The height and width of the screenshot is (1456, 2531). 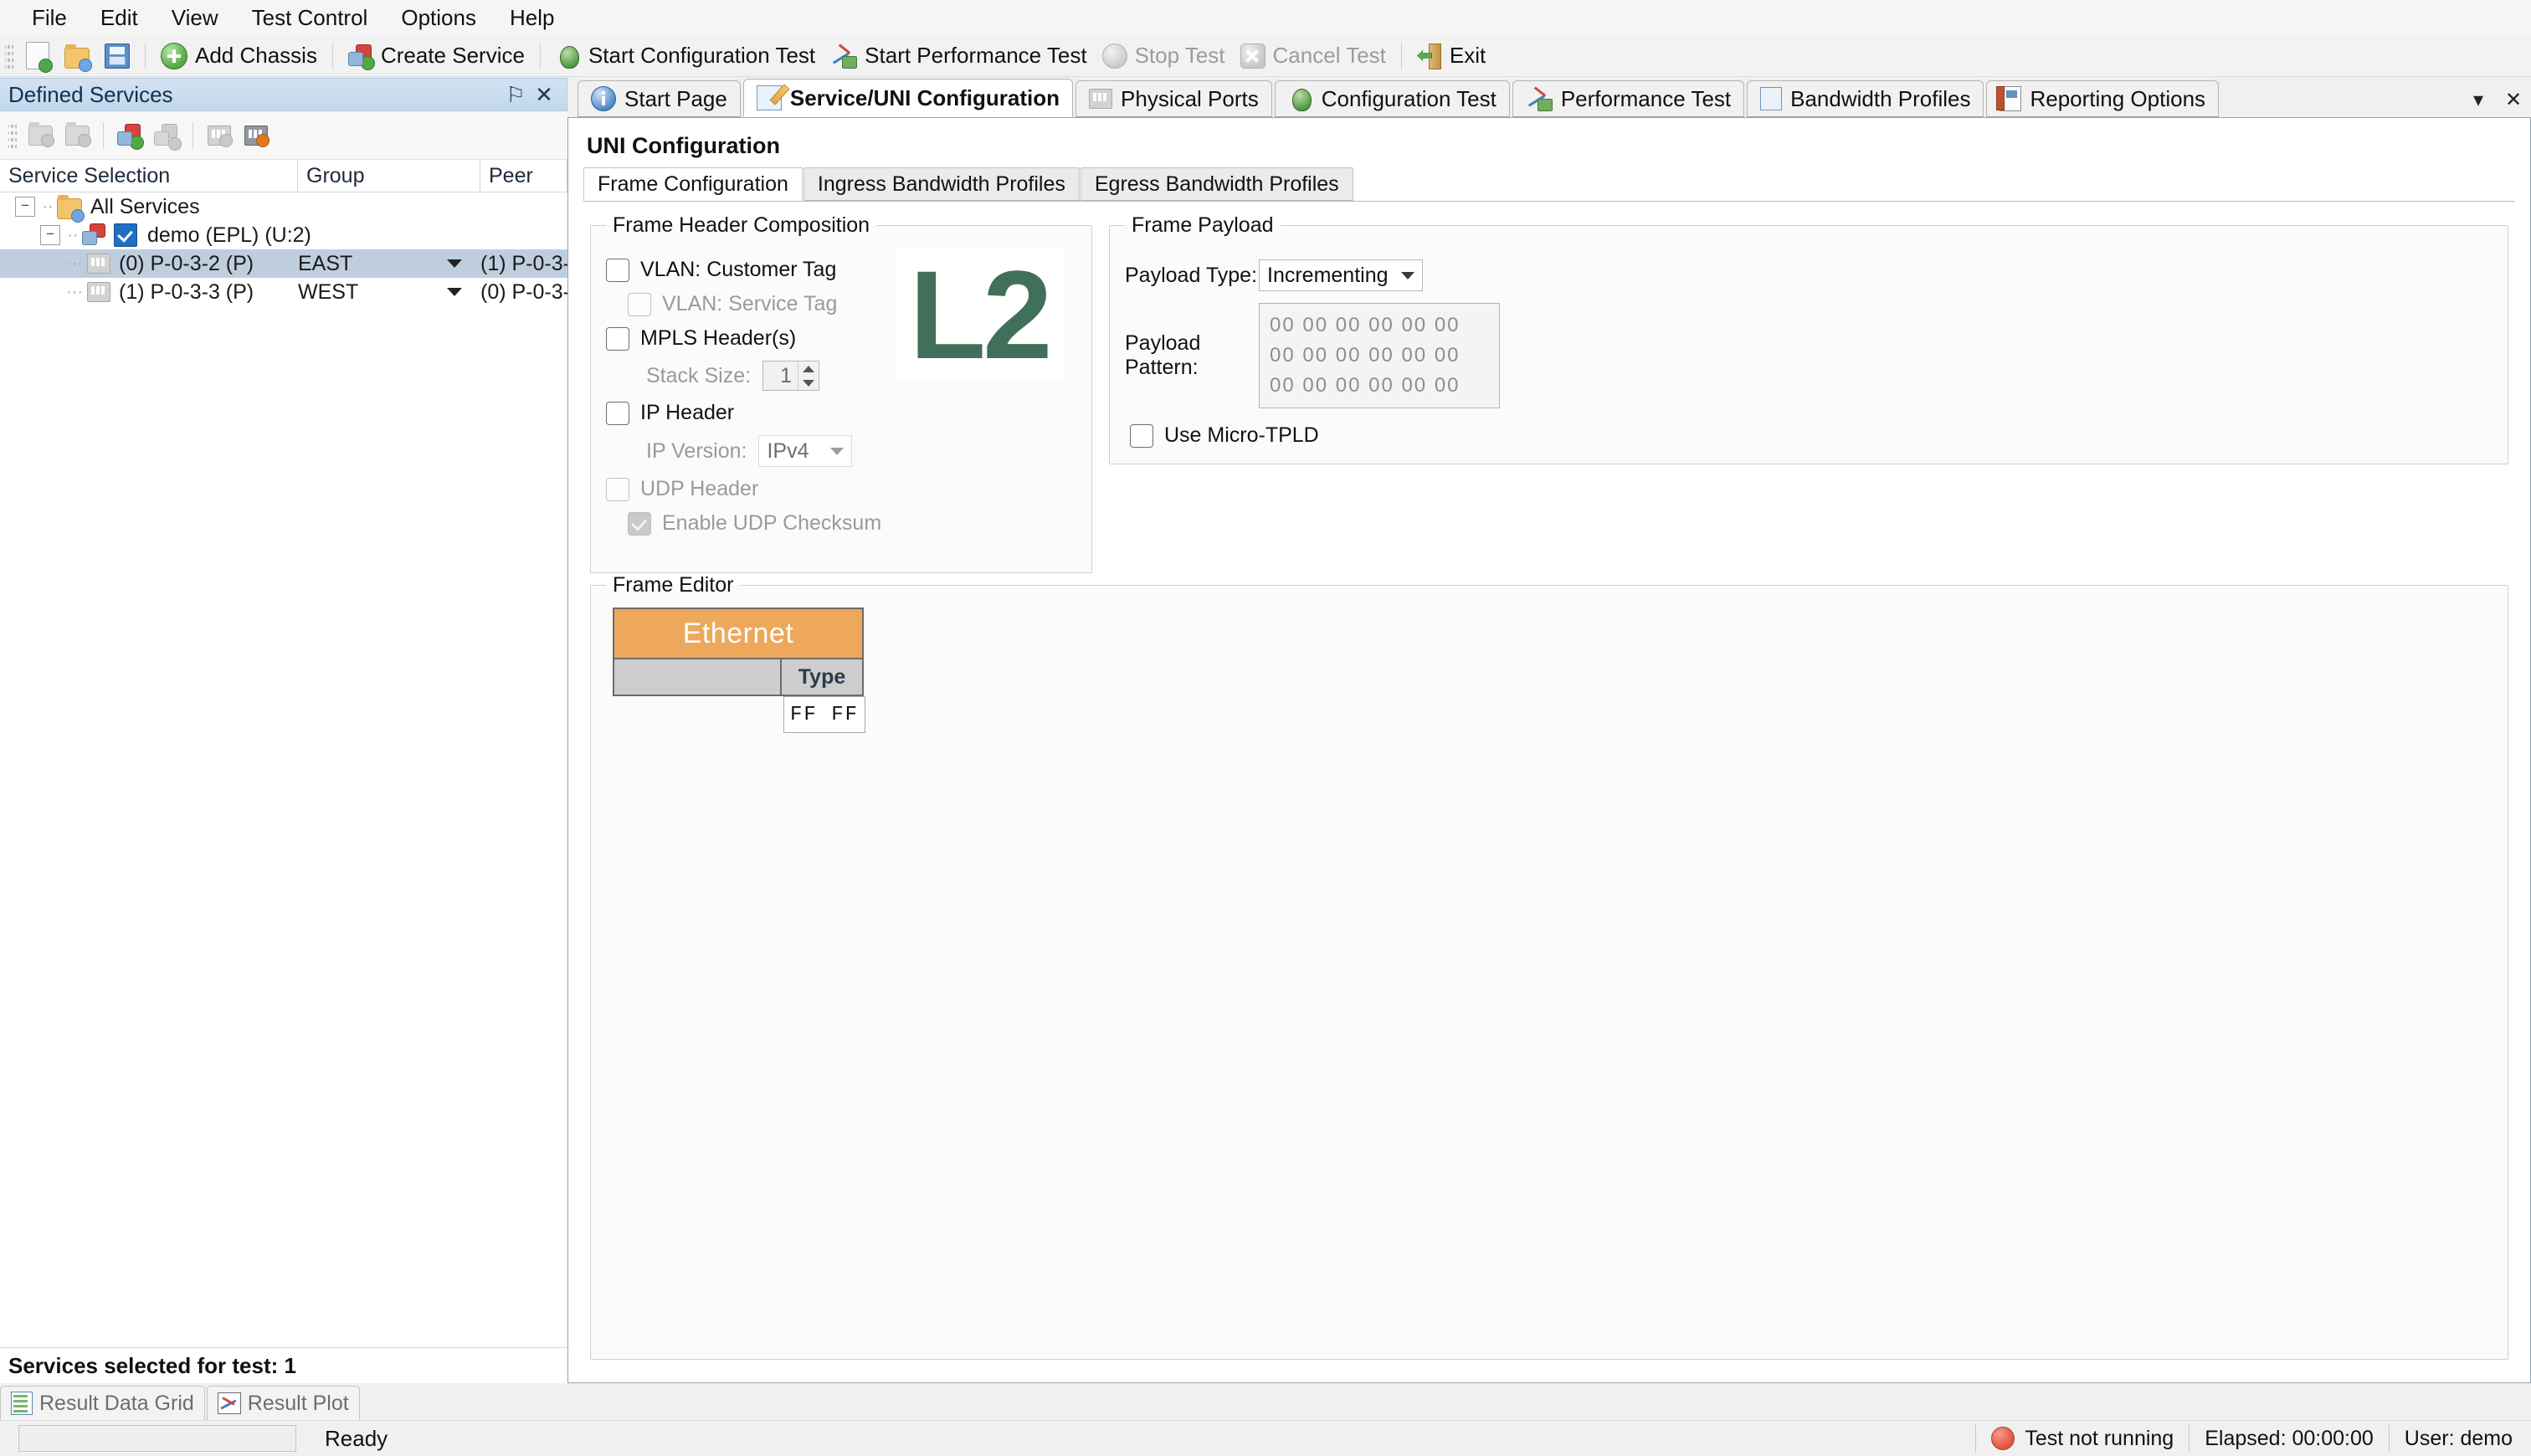 I want to click on start-performance-test-button: Start Performance Test, so click(x=958, y=56).